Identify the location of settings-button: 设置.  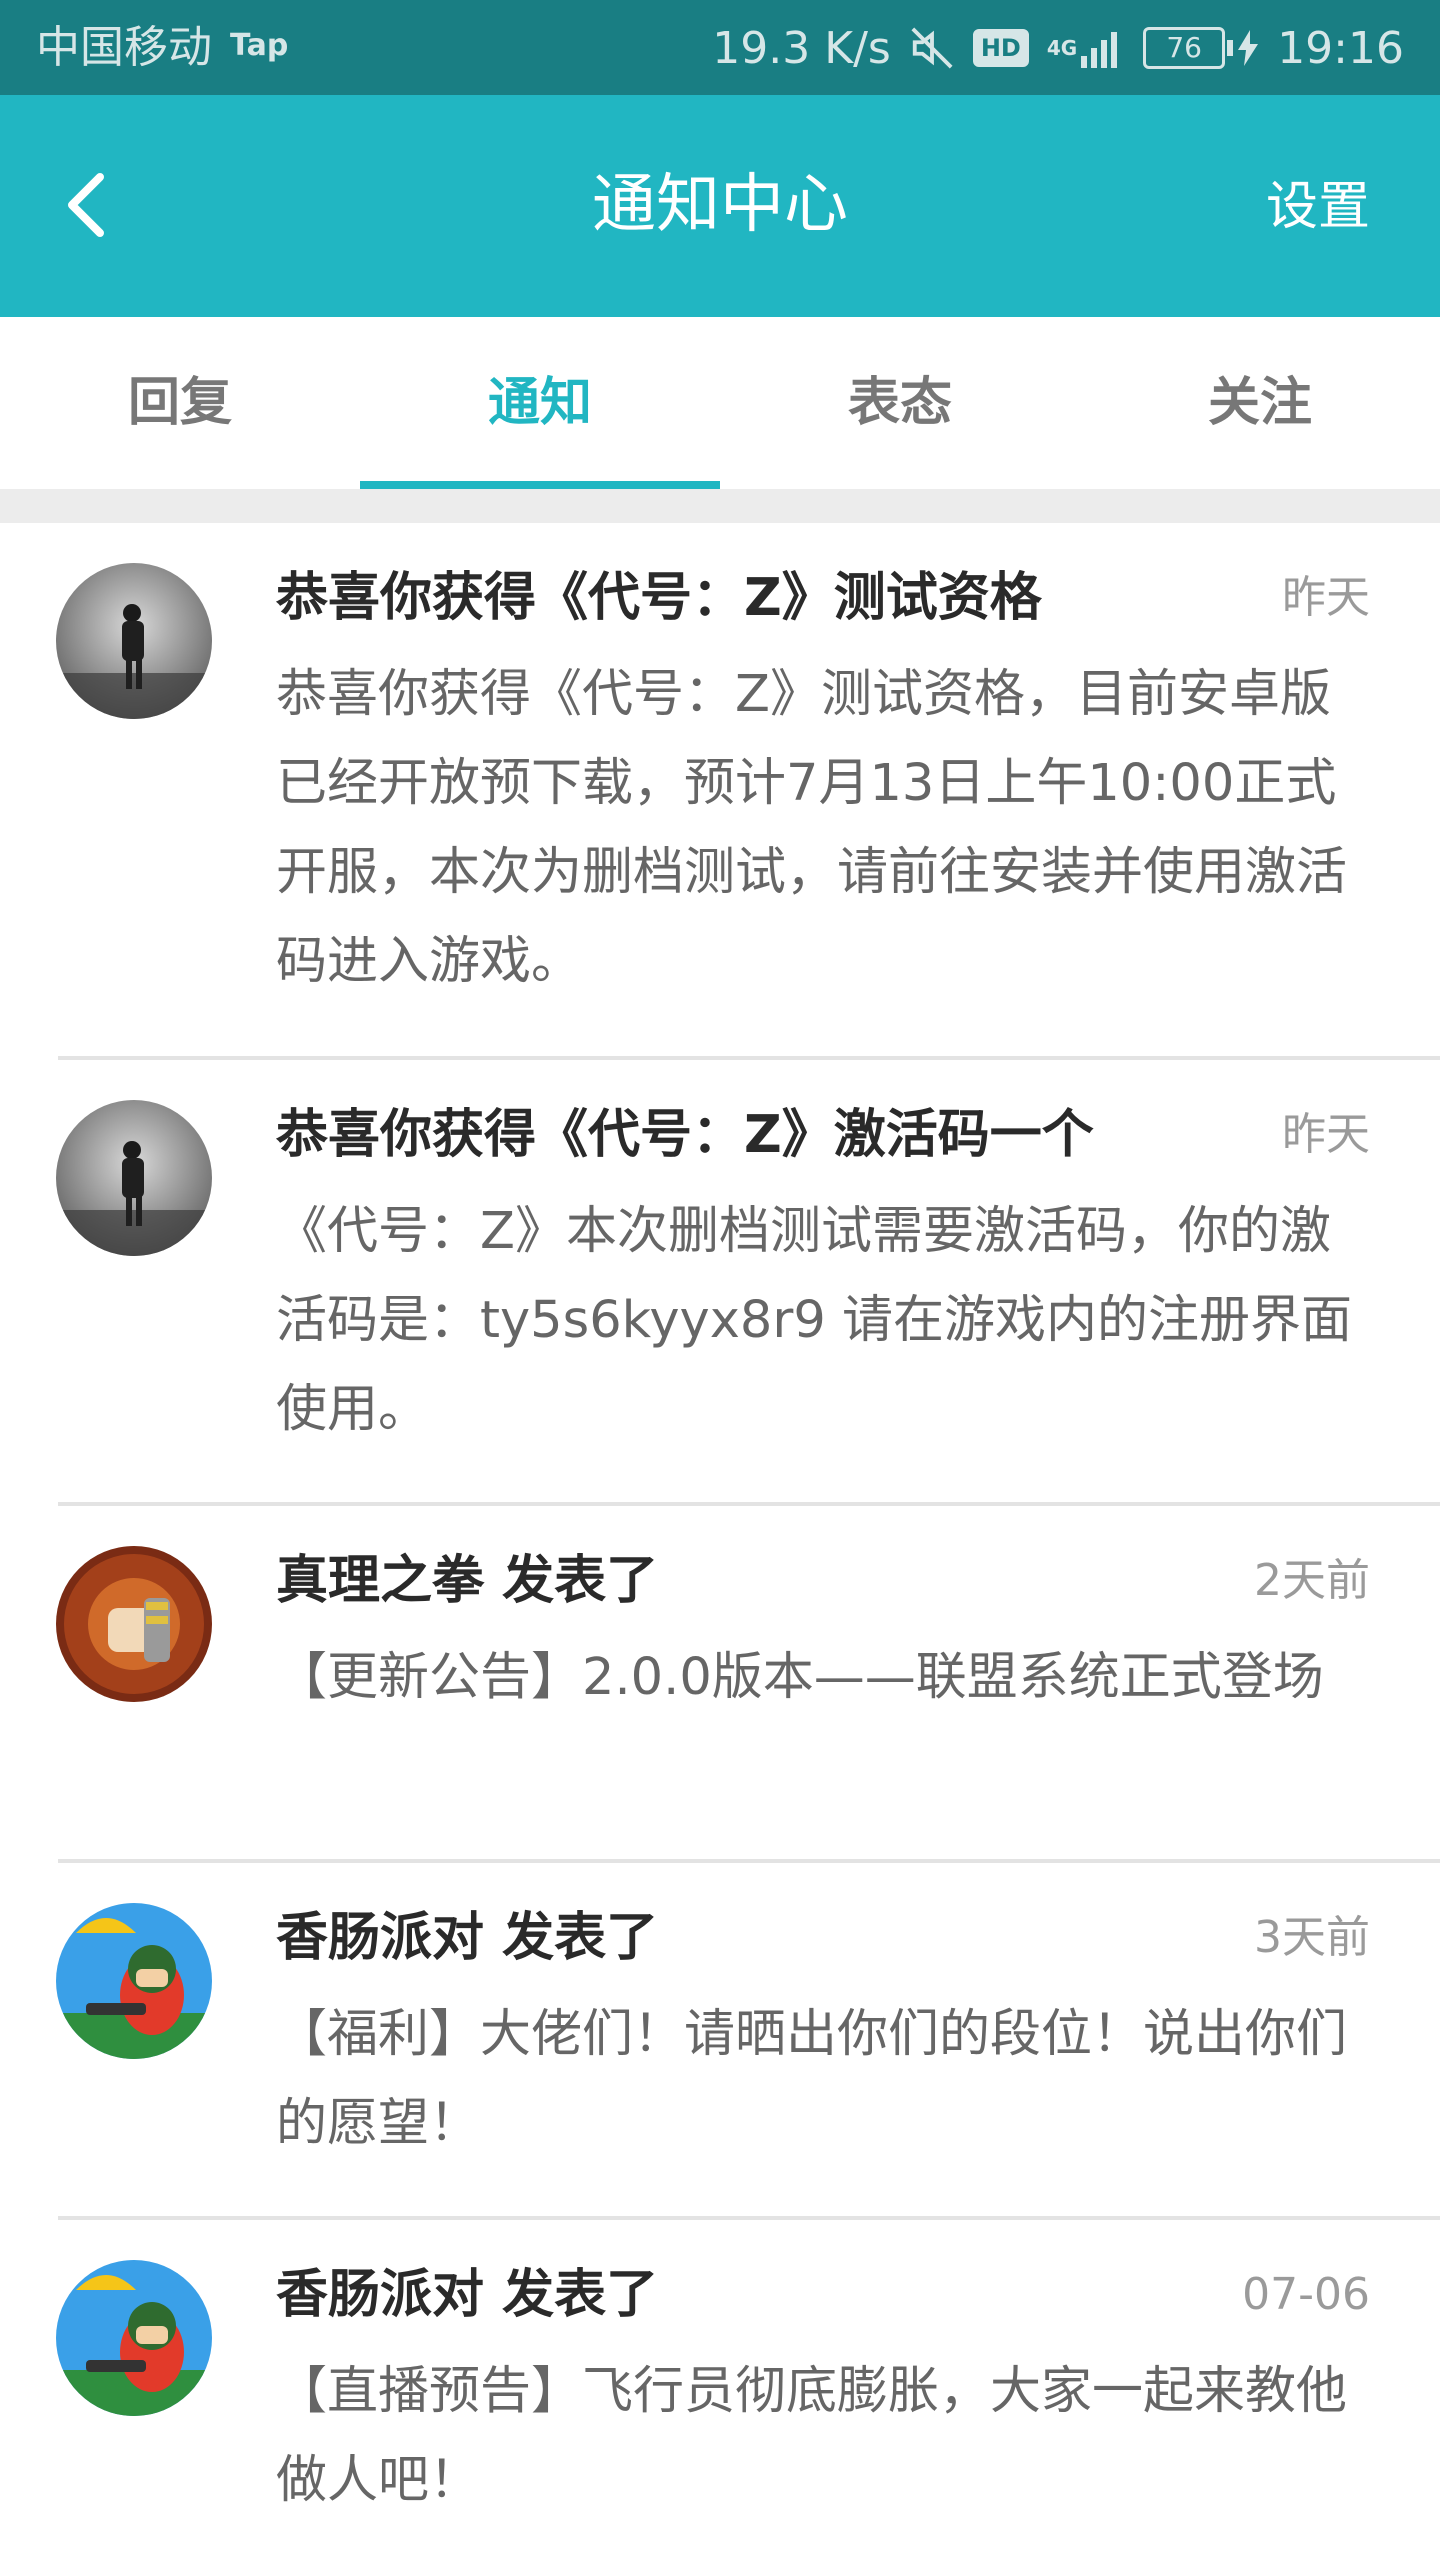
(1318, 207).